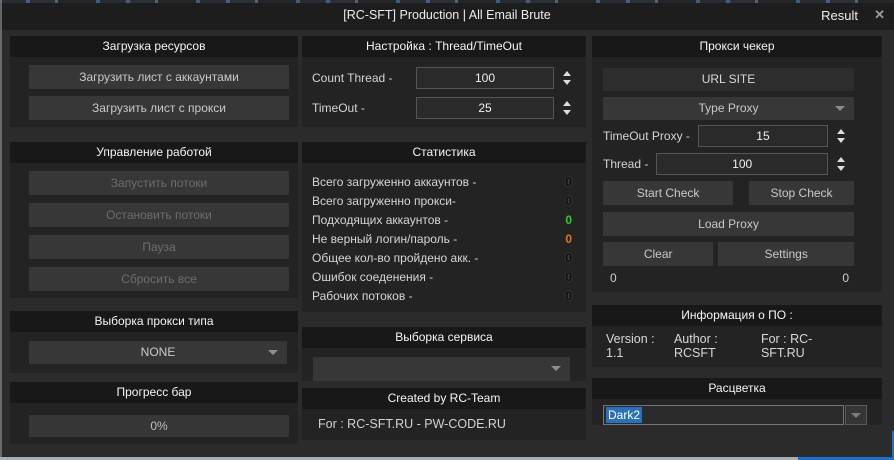  Describe the element at coordinates (624, 415) in the screenshot. I see `theme-selected-text: Dark2` at that location.